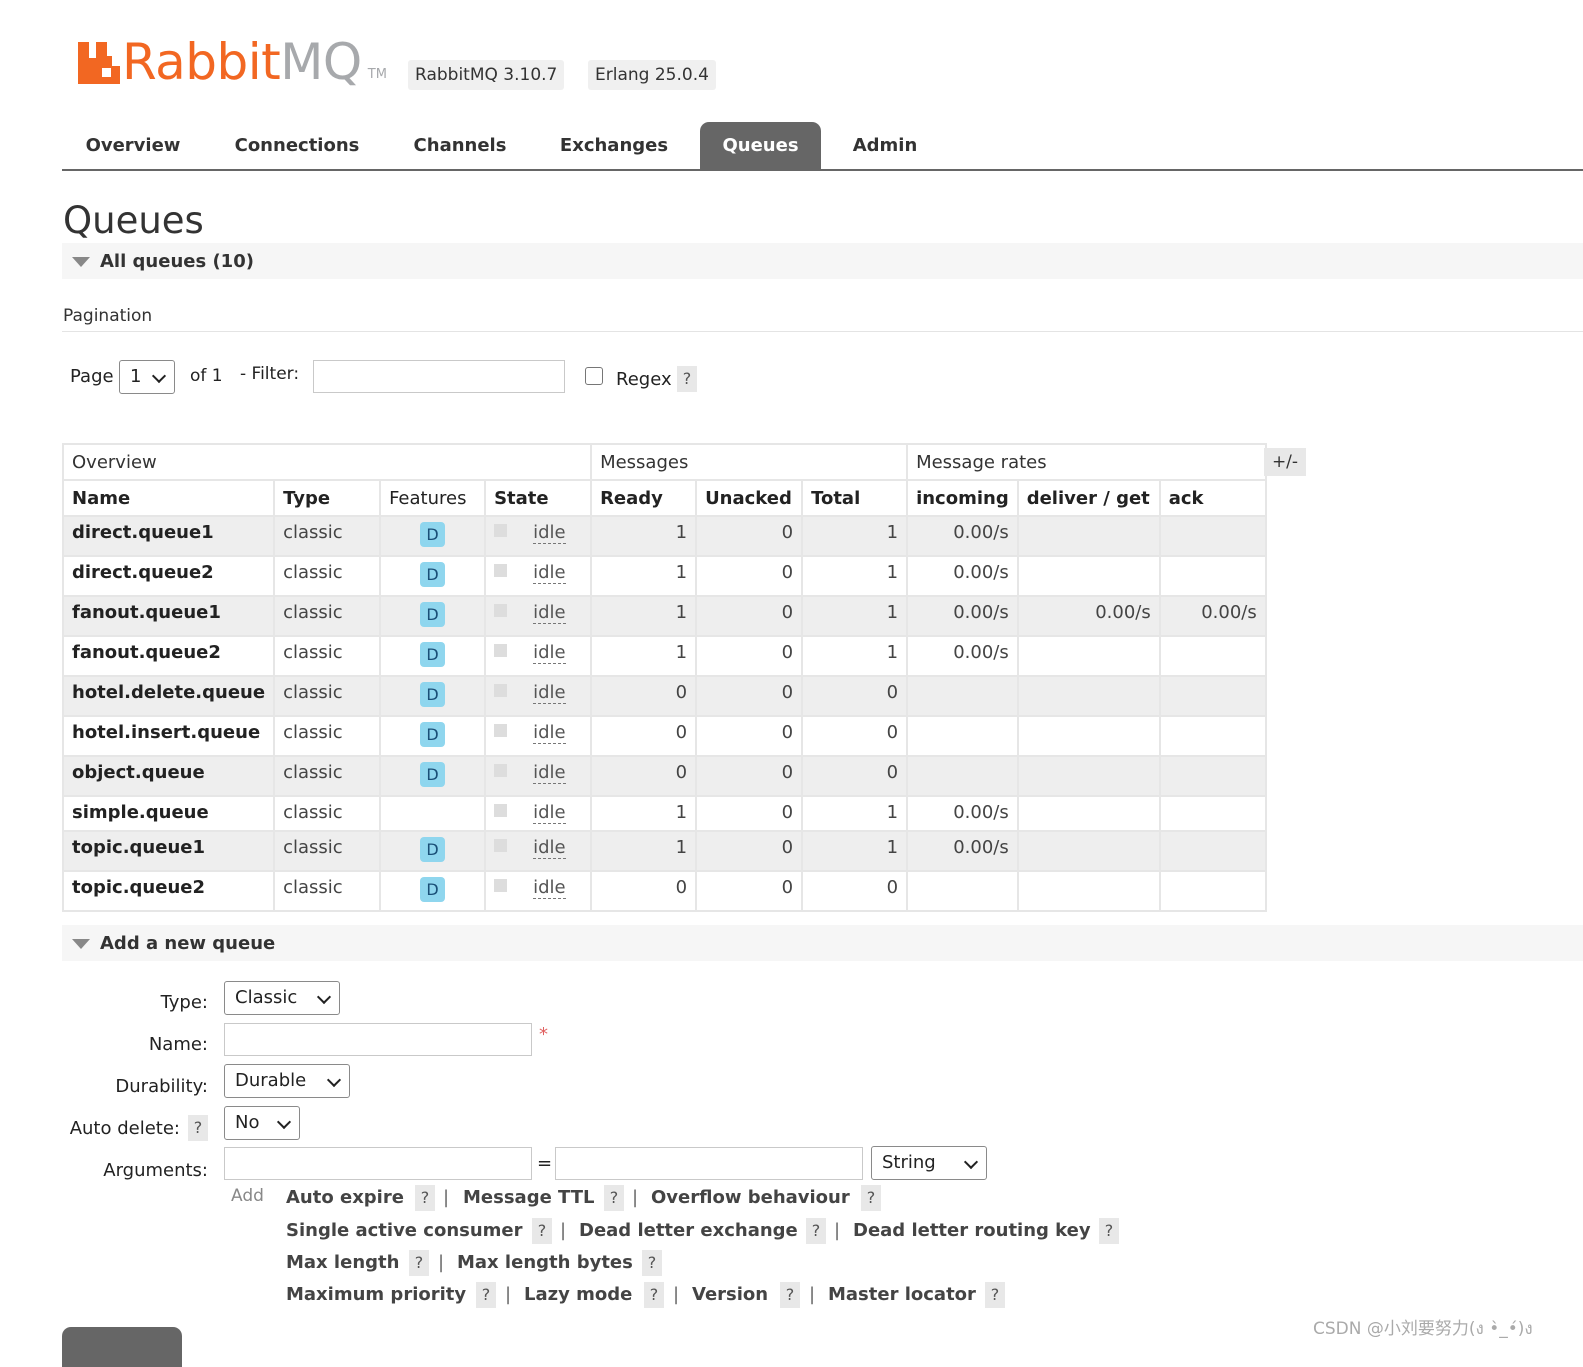 The height and width of the screenshot is (1367, 1583). Describe the element at coordinates (247, 1122) in the screenshot. I see `auto-delete-value: No` at that location.